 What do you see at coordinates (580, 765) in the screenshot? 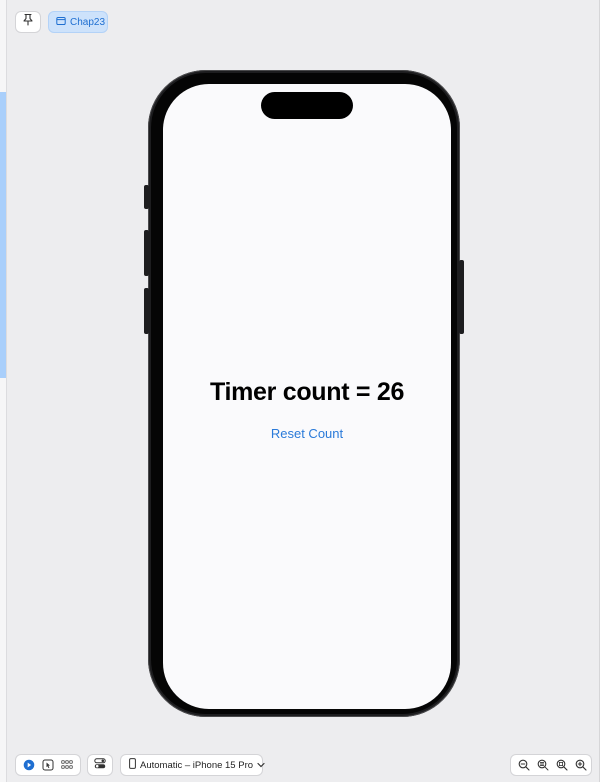
I see `zoom-in-icon` at bounding box center [580, 765].